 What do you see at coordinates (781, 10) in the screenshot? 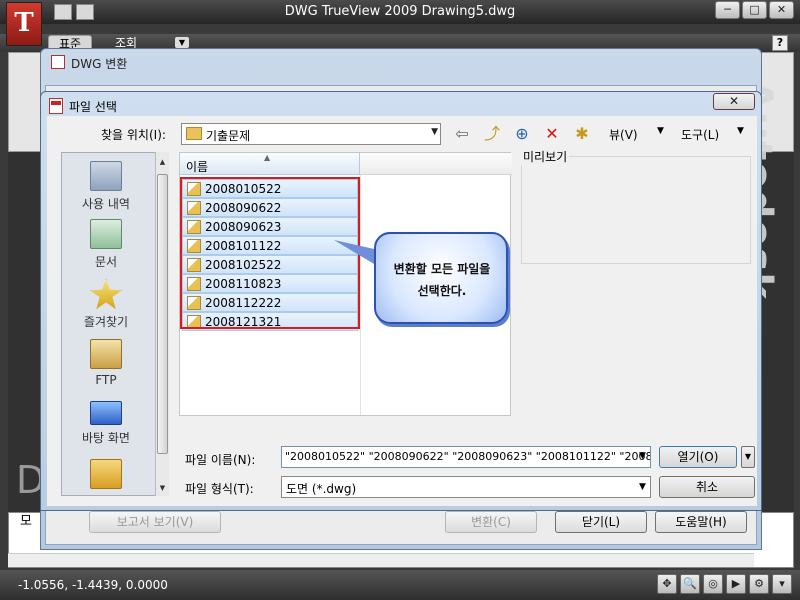
I see `close-window-button: ✕` at bounding box center [781, 10].